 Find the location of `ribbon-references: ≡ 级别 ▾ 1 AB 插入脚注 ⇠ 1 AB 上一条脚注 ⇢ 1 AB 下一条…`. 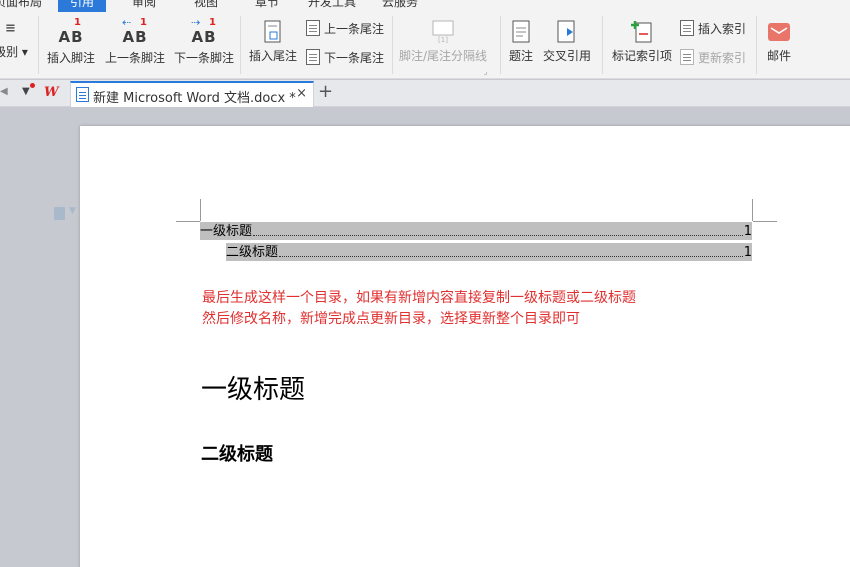

ribbon-references: ≡ 级别 ▾ 1 AB 插入脚注 ⇠ 1 AB 上一条脚注 ⇢ 1 AB 下一条… is located at coordinates (425, 45).